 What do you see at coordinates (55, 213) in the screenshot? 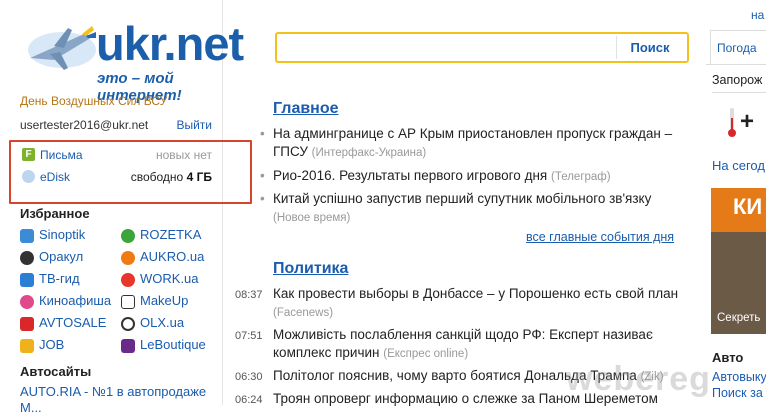
I see `favorites-title: Избранное` at bounding box center [55, 213].